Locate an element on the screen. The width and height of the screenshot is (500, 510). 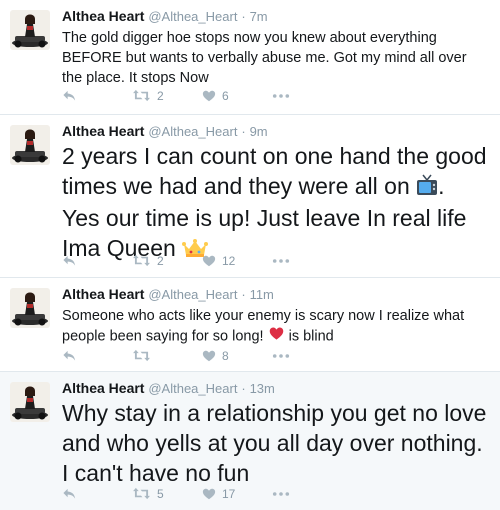
timestamp: 7m is located at coordinates (259, 16).